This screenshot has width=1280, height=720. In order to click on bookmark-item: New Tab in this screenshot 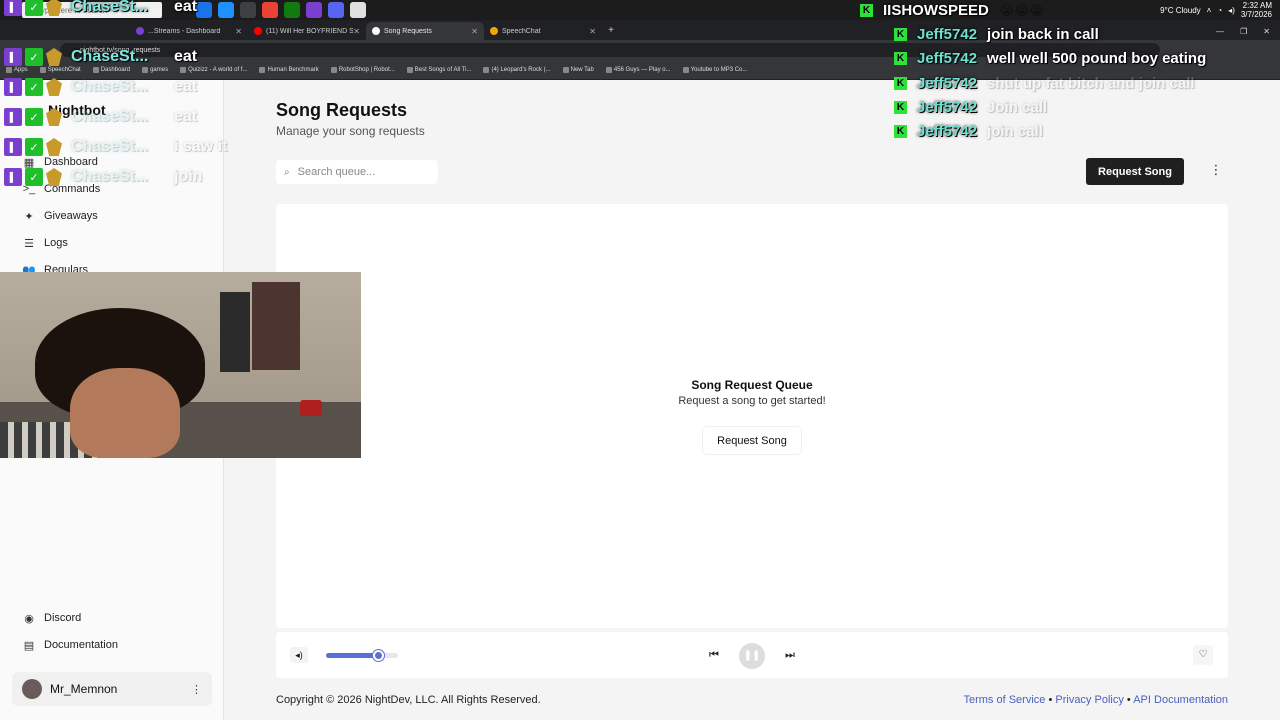, I will do `click(578, 69)`.